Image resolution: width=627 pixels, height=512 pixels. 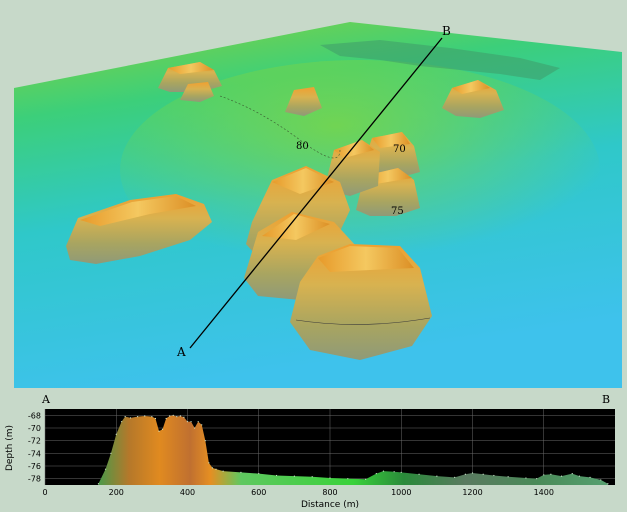 I want to click on transect-label-a: A, so click(x=181, y=352).